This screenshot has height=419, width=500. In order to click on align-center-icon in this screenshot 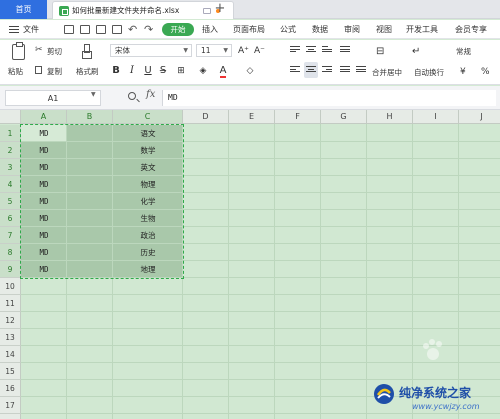, I will do `click(311, 70)`.